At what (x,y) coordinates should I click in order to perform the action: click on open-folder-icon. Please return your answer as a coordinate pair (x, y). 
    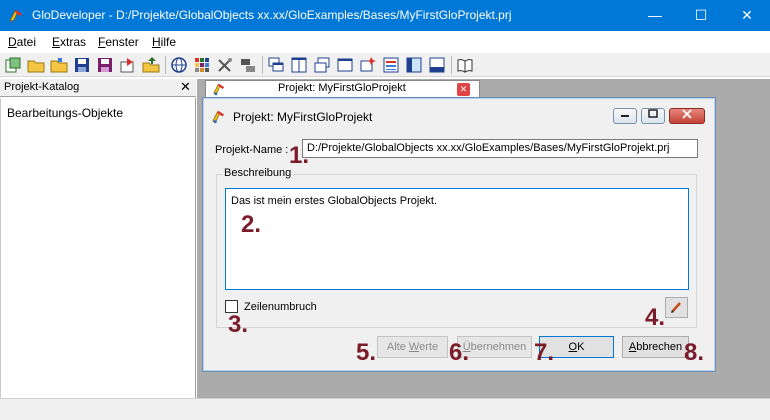
    Looking at the image, I should click on (36, 65).